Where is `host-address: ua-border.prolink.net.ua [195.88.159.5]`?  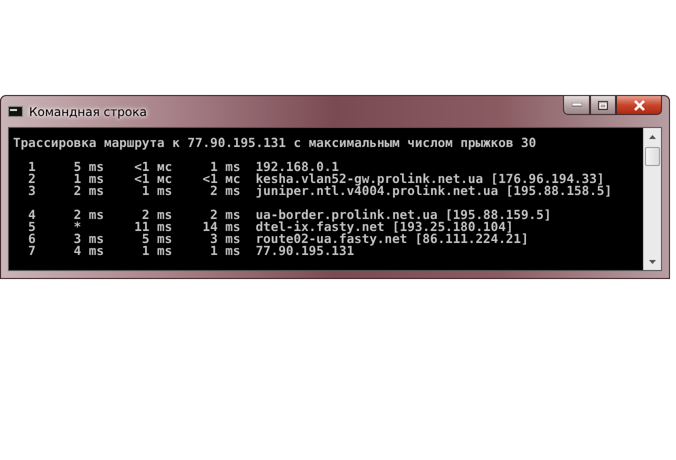 host-address: ua-border.prolink.net.ua [195.88.159.5] is located at coordinates (404, 215).